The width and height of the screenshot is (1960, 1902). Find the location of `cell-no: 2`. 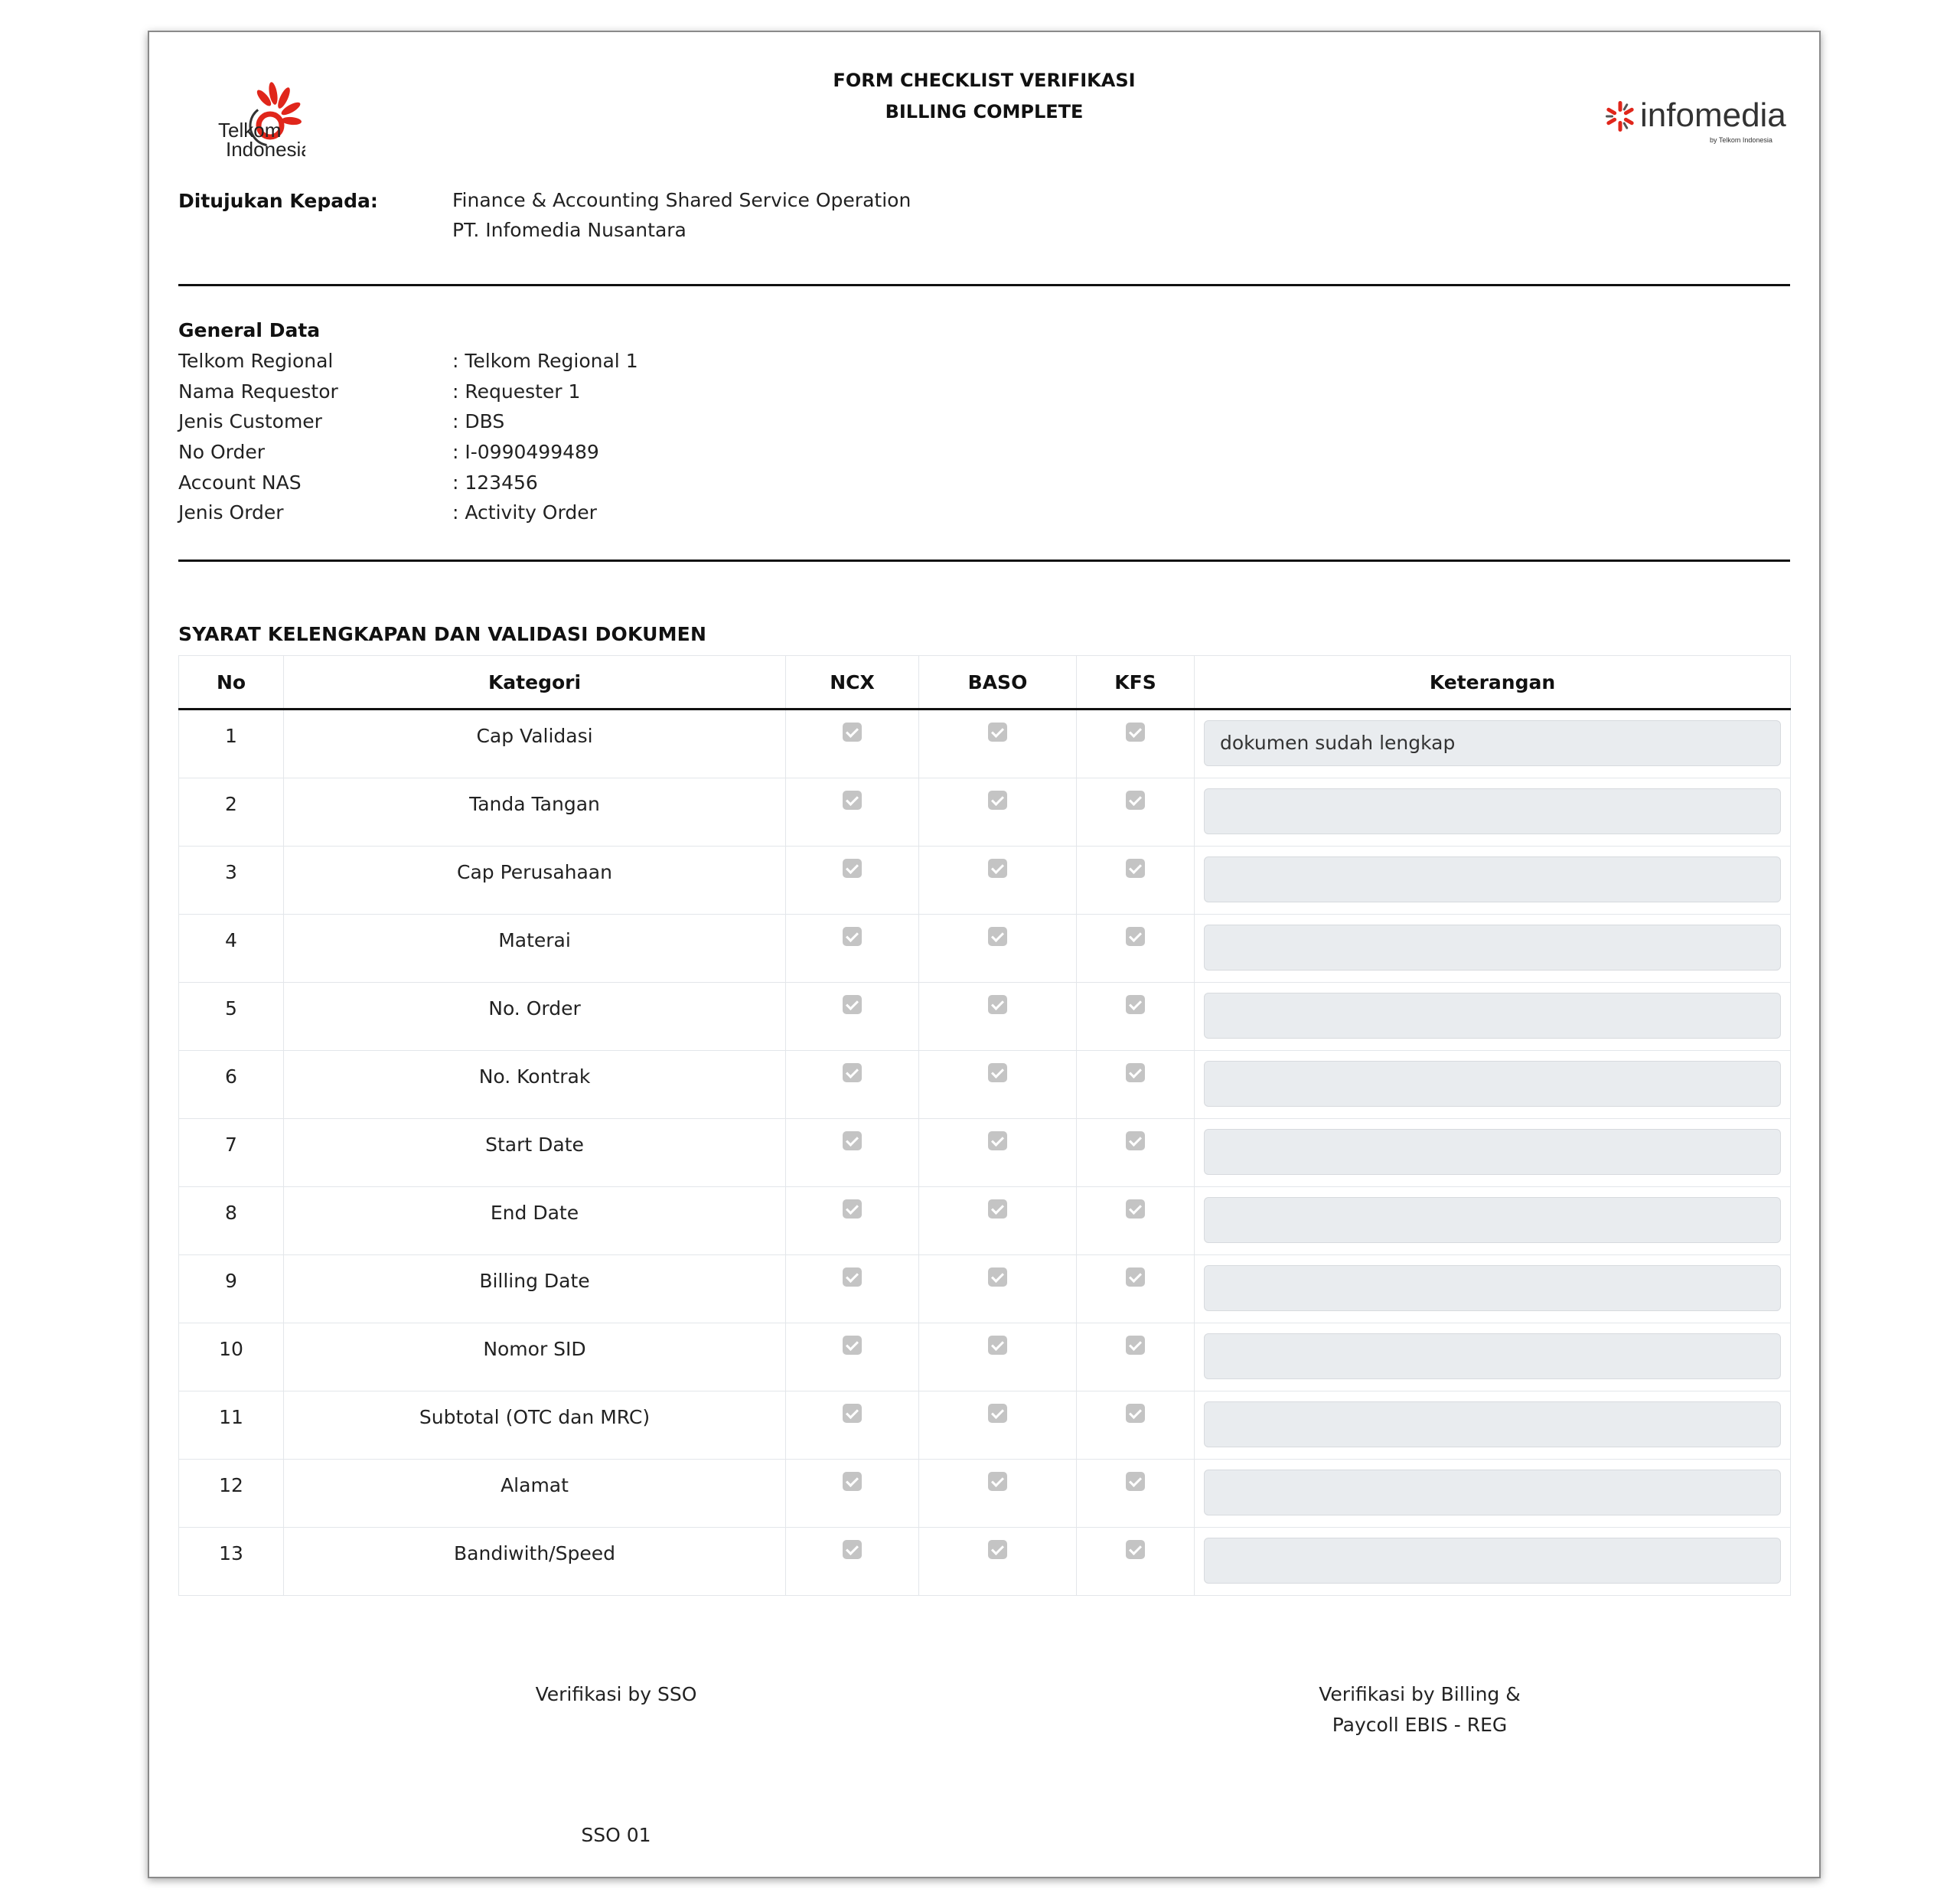

cell-no: 2 is located at coordinates (231, 812).